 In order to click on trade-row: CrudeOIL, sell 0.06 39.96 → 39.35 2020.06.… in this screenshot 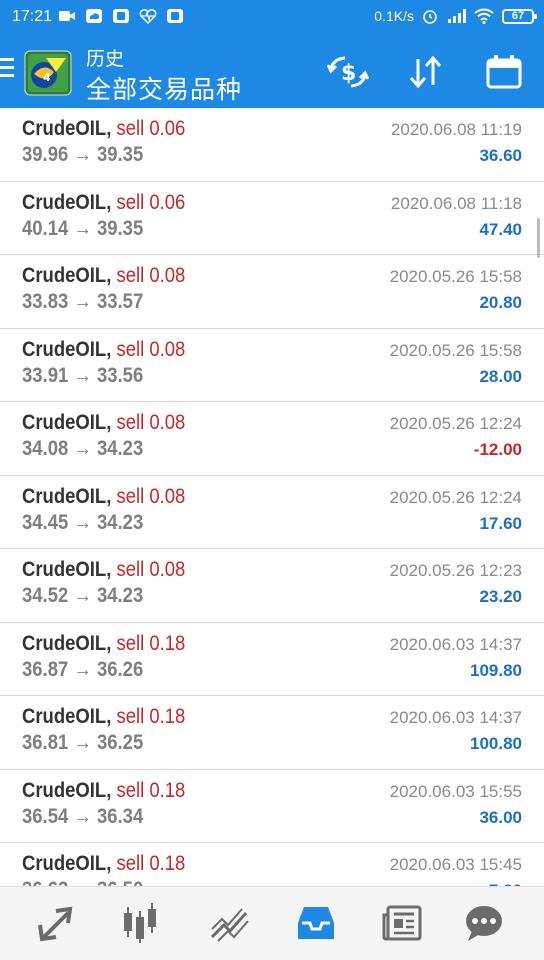, I will do `click(272, 145)`.